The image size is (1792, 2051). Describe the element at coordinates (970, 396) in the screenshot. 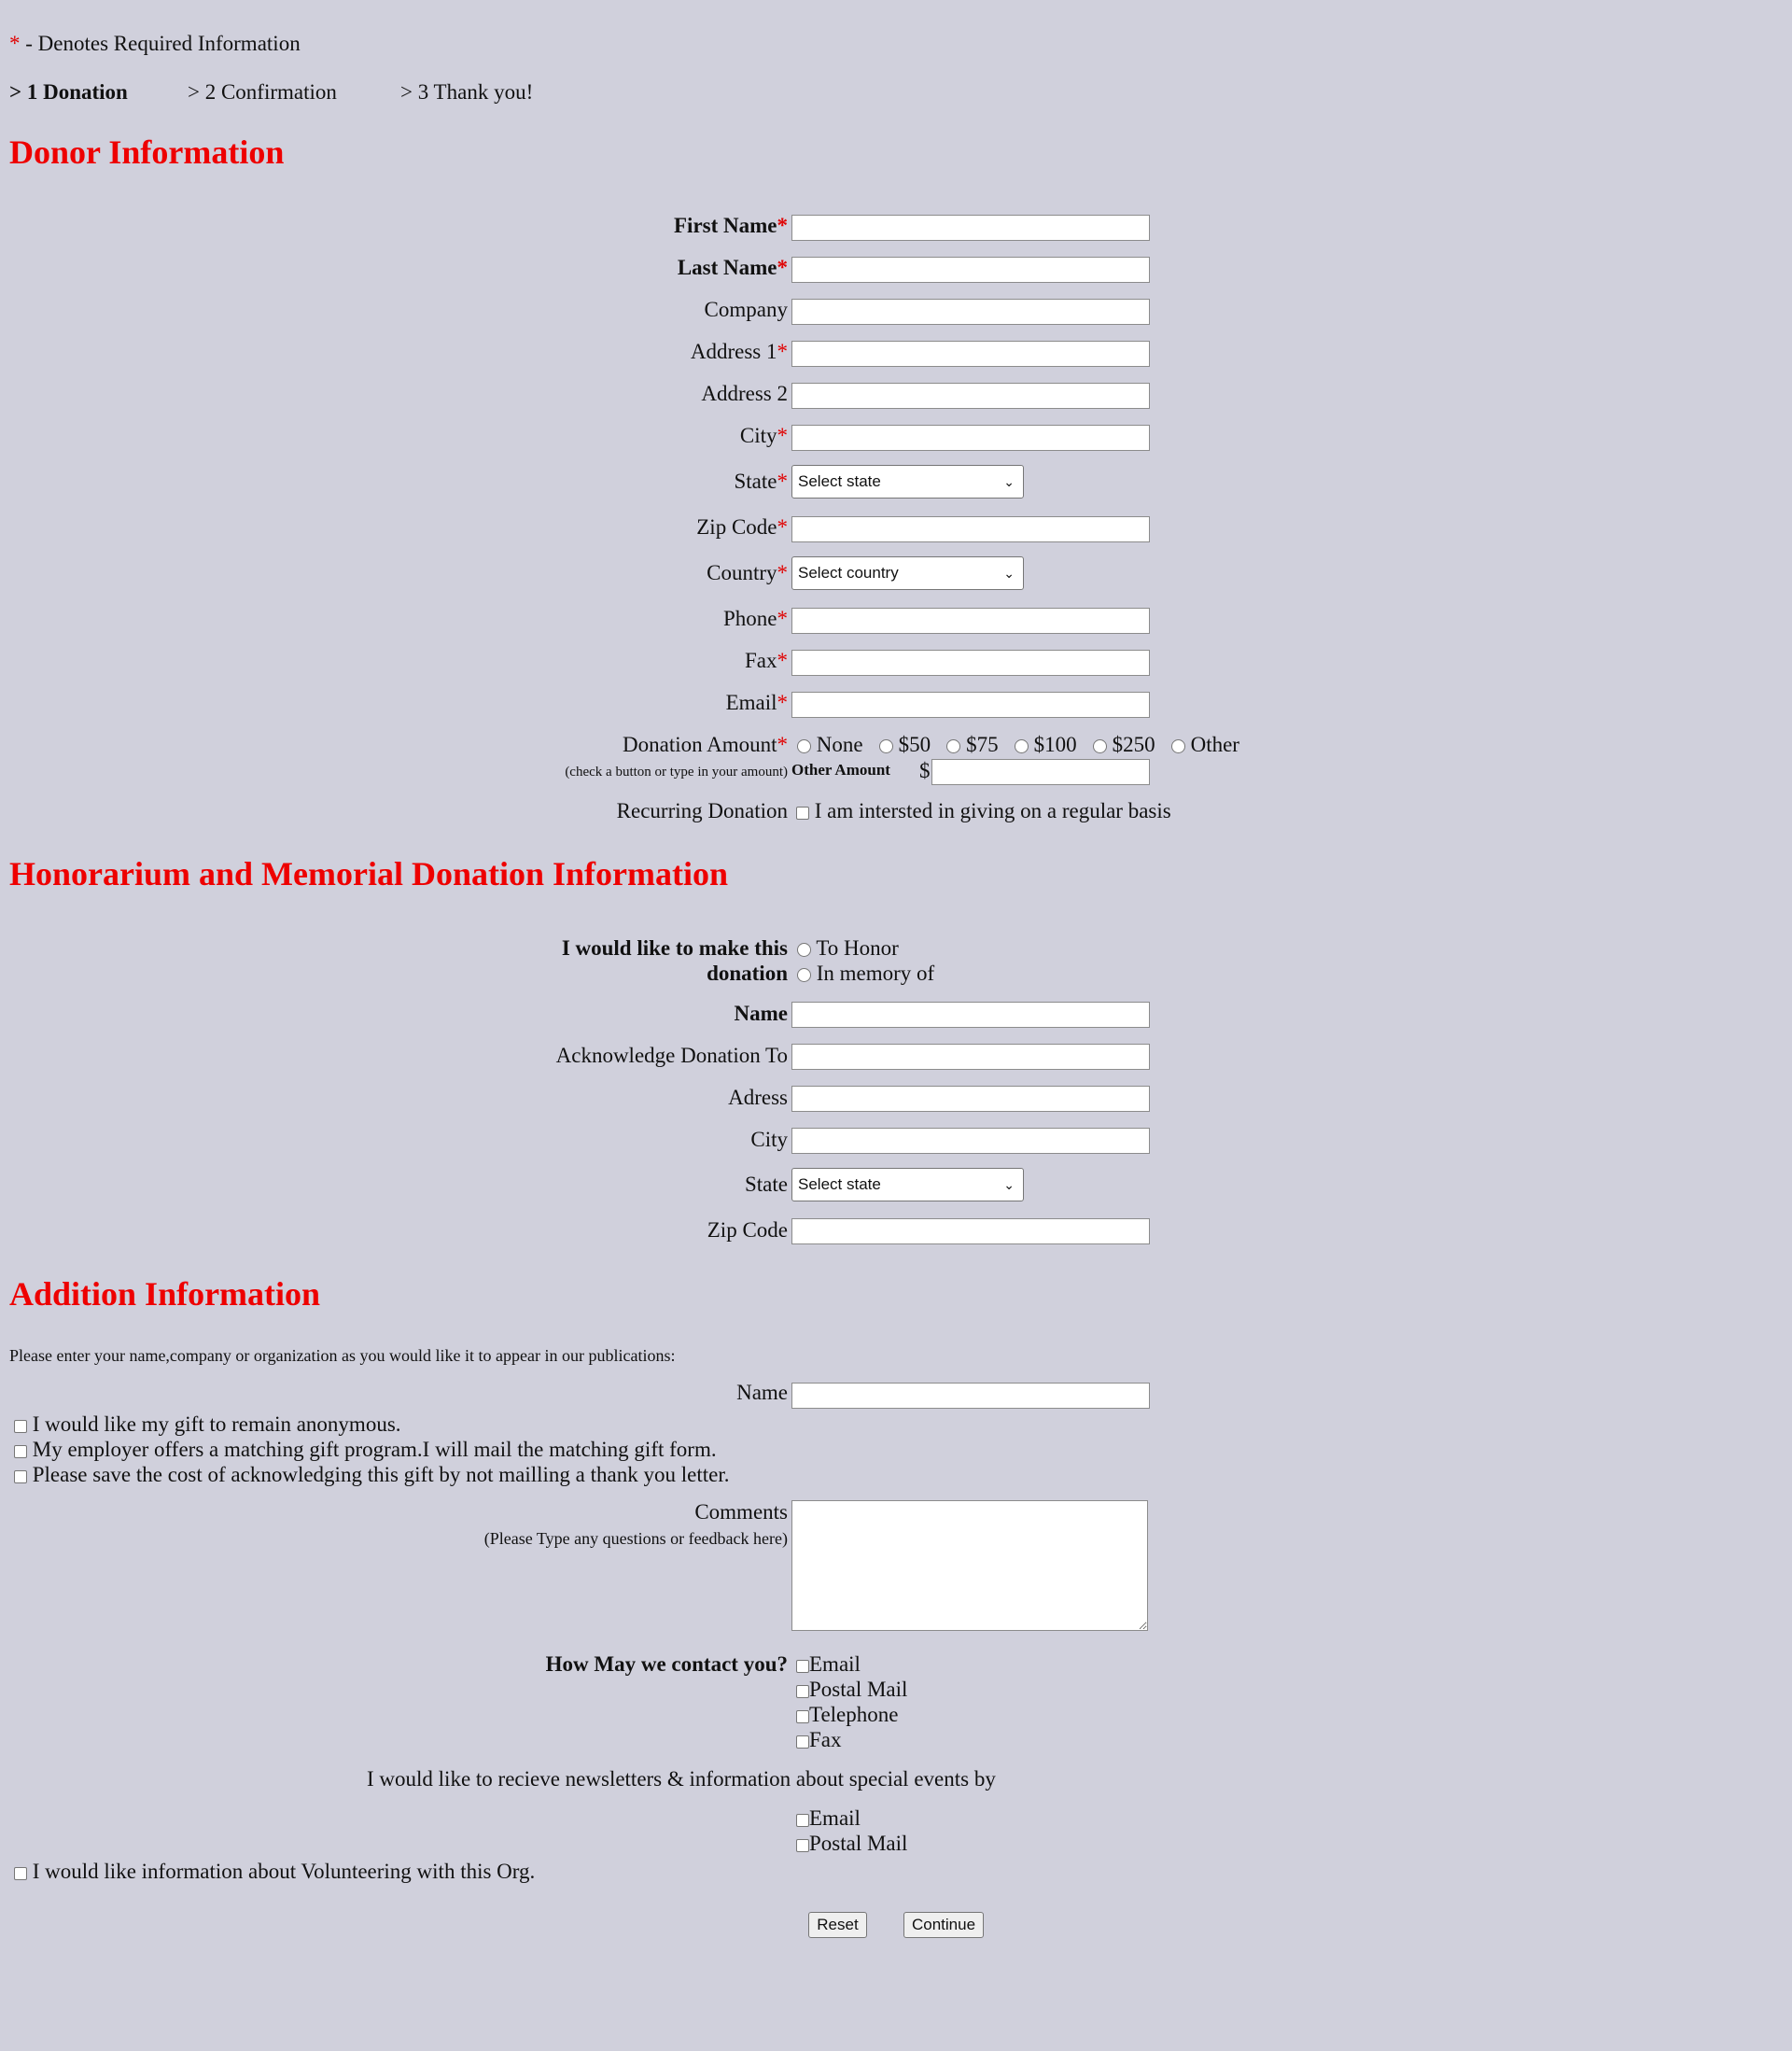

I see `address2-input` at that location.